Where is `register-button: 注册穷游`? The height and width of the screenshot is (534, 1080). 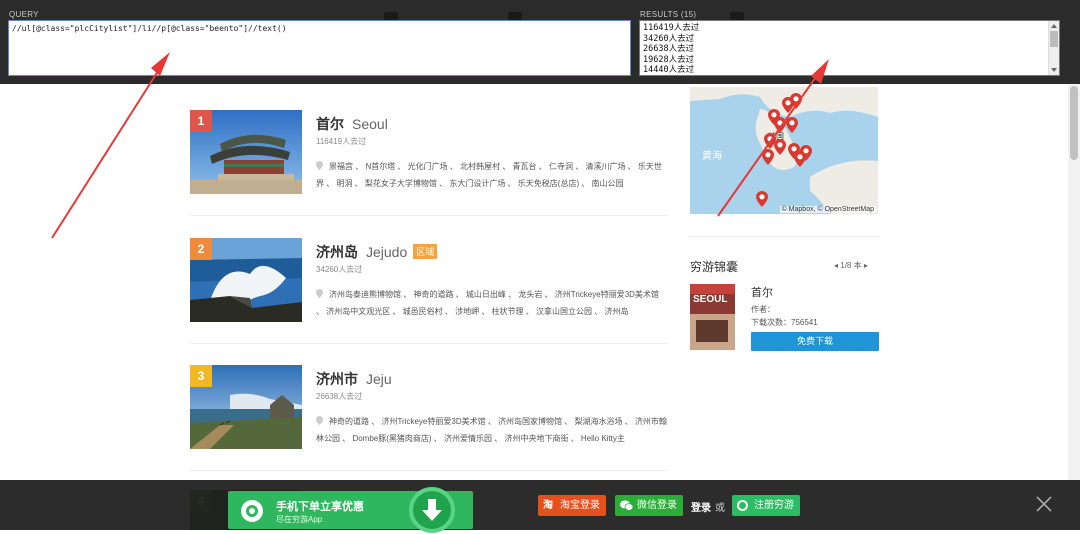
register-button: 注册穷游 is located at coordinates (766, 505).